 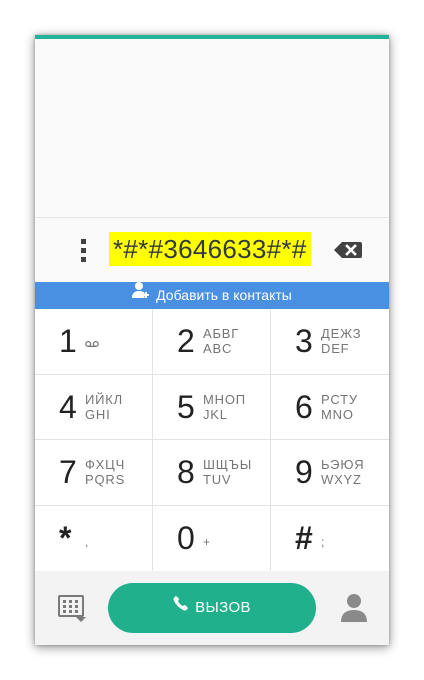 What do you see at coordinates (218, 348) in the screenshot?
I see `key-letters-latin: ABC` at bounding box center [218, 348].